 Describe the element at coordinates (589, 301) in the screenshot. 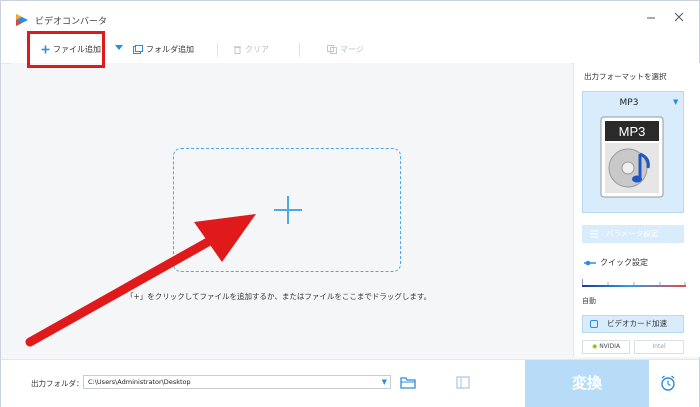

I see `auto-label: 自動` at that location.